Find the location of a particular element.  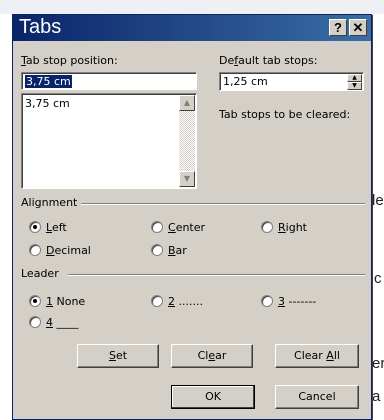

background-text: le is located at coordinates (378, 200).